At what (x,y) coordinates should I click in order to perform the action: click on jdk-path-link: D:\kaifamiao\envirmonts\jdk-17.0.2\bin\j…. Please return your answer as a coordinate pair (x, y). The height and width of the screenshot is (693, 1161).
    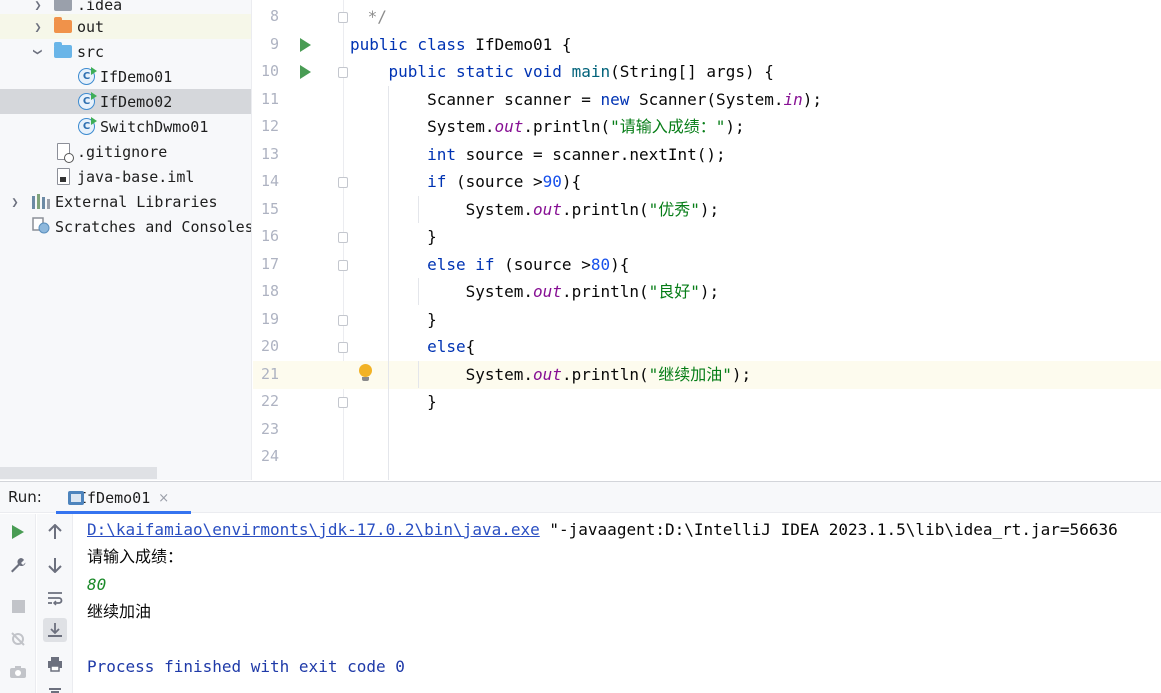
    Looking at the image, I should click on (313, 529).